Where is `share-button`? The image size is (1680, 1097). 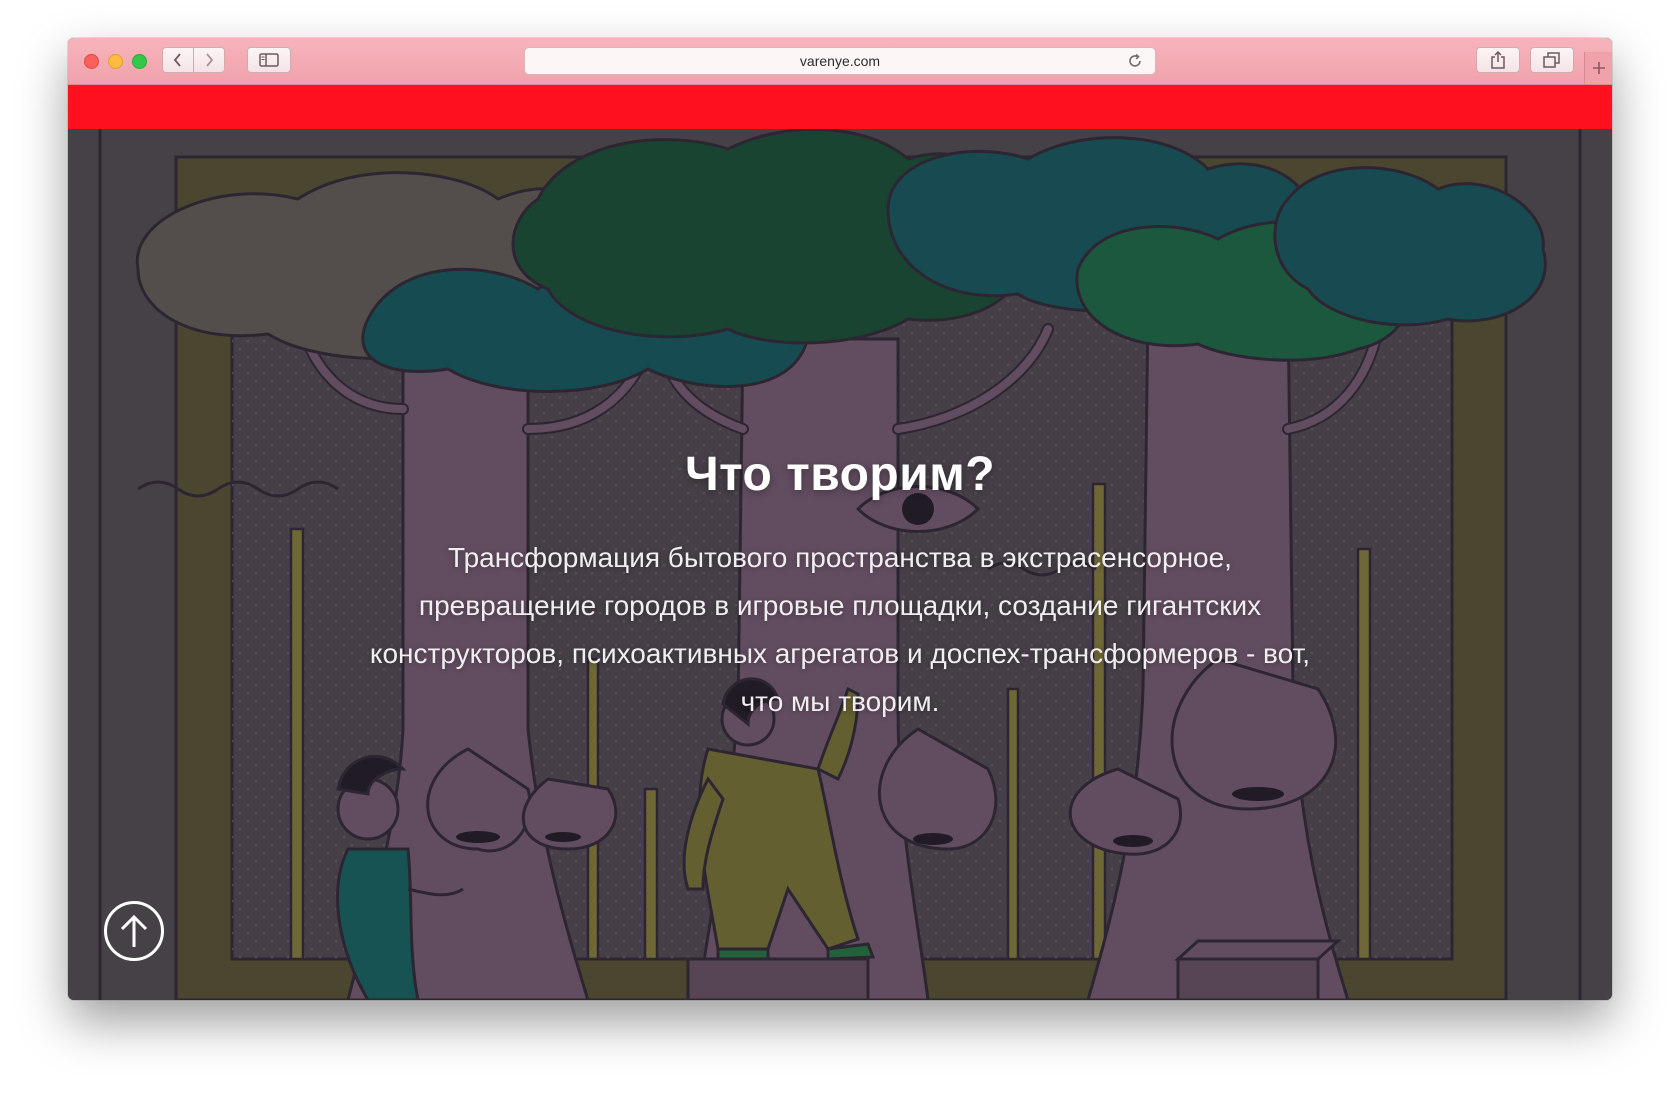 share-button is located at coordinates (1498, 60).